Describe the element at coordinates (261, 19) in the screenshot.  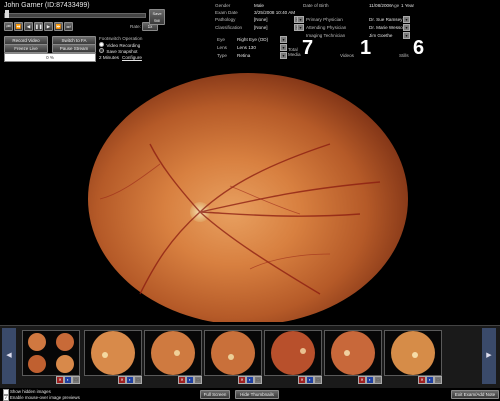
I see `pathology-value: [None]` at that location.